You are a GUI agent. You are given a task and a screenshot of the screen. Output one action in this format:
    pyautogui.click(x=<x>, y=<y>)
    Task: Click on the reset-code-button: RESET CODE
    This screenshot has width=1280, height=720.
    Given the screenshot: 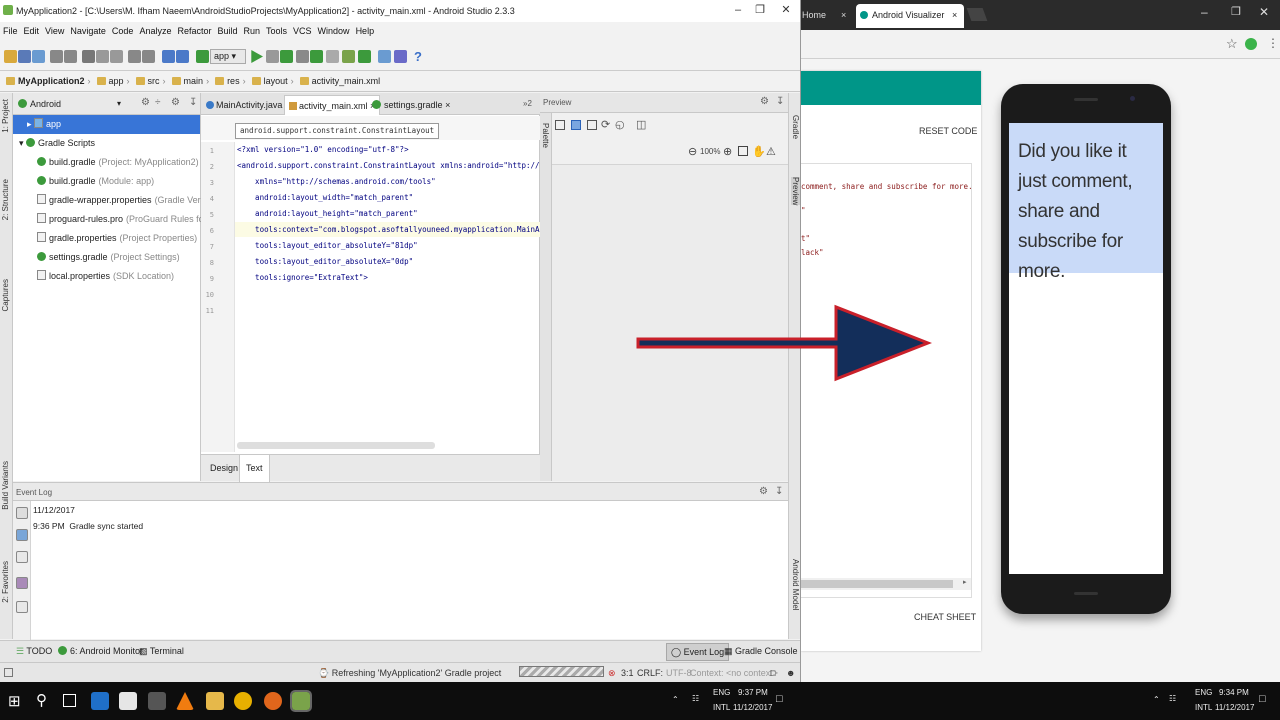 What is the action you would take?
    pyautogui.click(x=948, y=131)
    